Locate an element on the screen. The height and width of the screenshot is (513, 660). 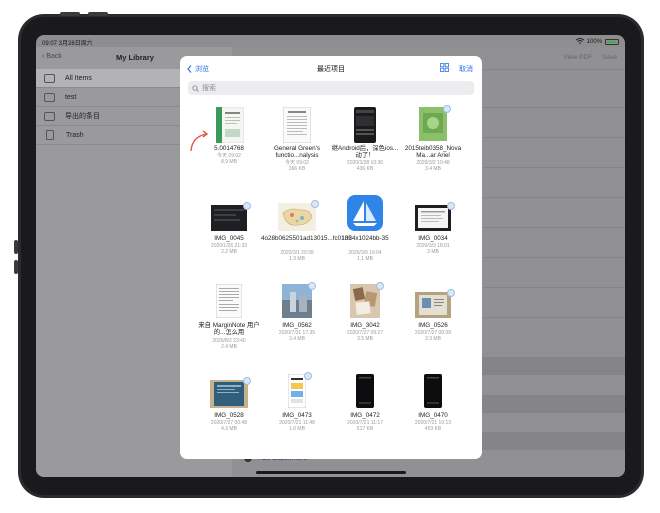
file-name: IMG_0528 is located at coordinates (229, 415).